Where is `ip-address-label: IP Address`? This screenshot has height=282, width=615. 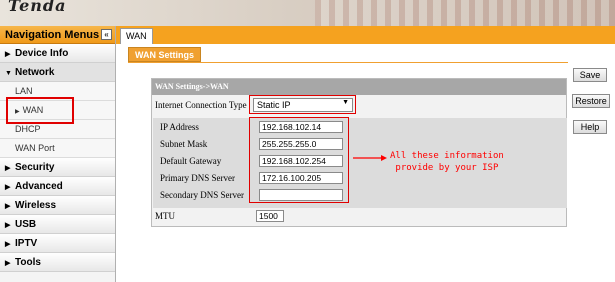 ip-address-label: IP Address is located at coordinates (179, 127).